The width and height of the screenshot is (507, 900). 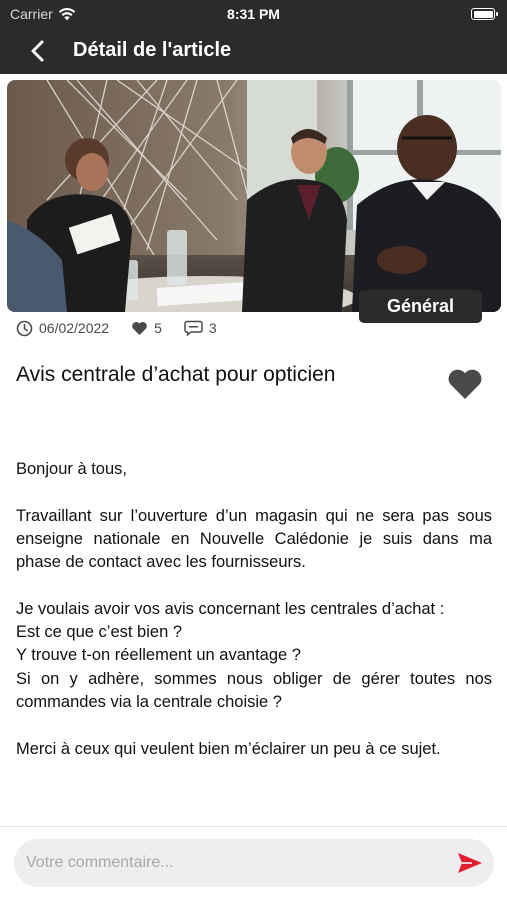 I want to click on article-title: Avis centrale d’achat pour opticien, so click(x=176, y=374).